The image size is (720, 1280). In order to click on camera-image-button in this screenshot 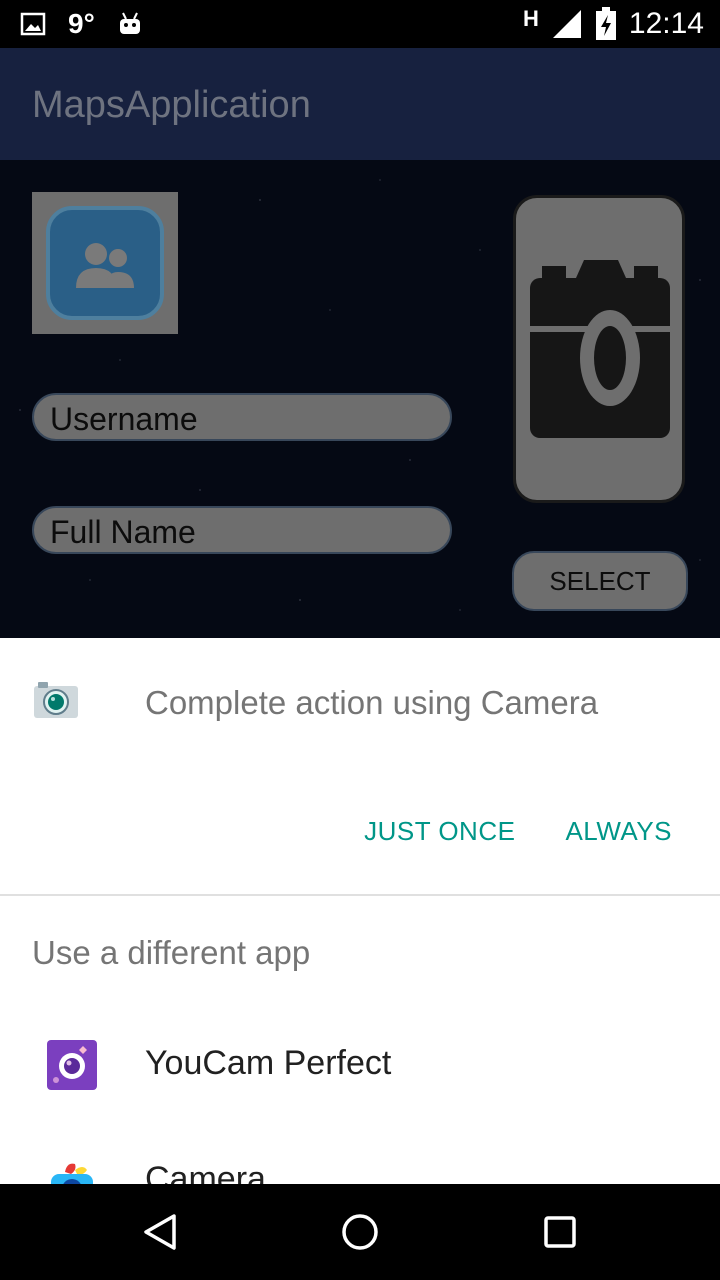, I will do `click(599, 349)`.